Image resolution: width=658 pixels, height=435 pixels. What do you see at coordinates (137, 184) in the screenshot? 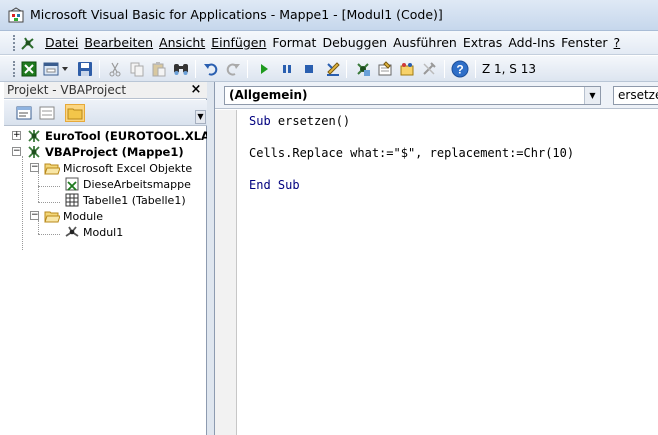
I see `tree-label: DieseArbeitsmappe` at bounding box center [137, 184].